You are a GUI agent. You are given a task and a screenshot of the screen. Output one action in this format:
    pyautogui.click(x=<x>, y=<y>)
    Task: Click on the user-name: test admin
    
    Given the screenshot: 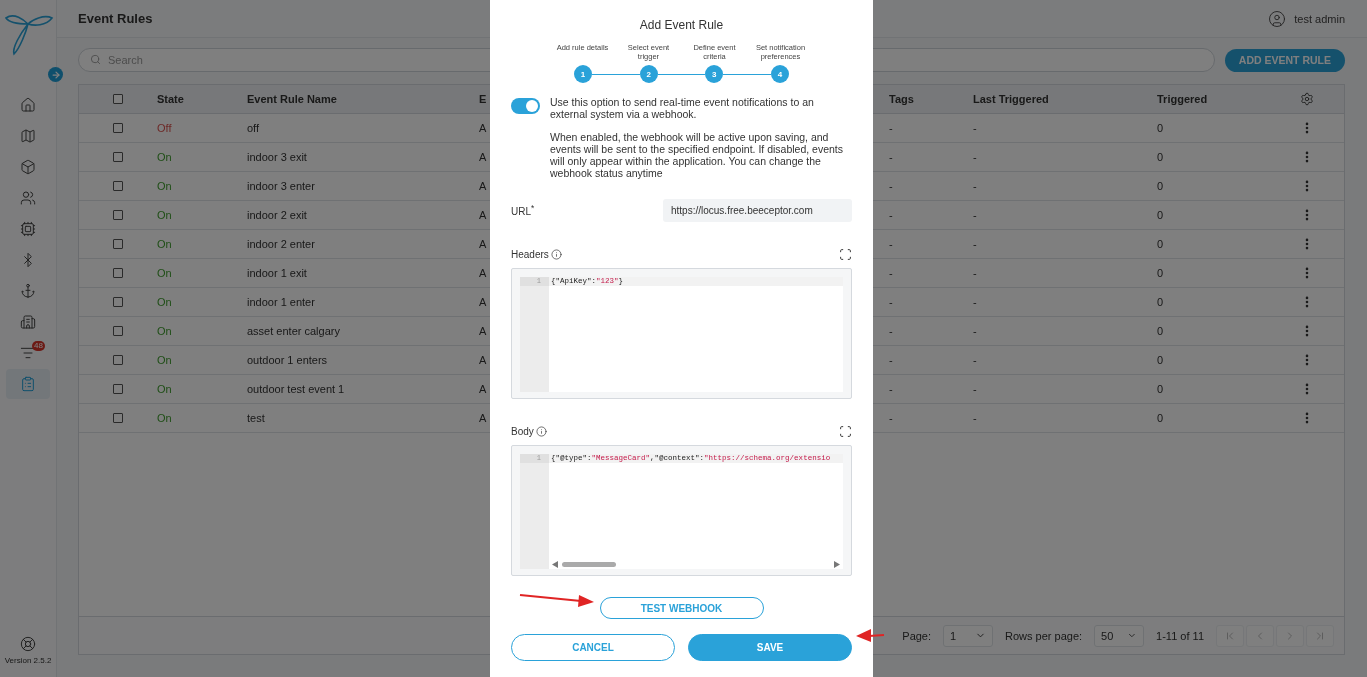 What is the action you would take?
    pyautogui.click(x=1319, y=18)
    